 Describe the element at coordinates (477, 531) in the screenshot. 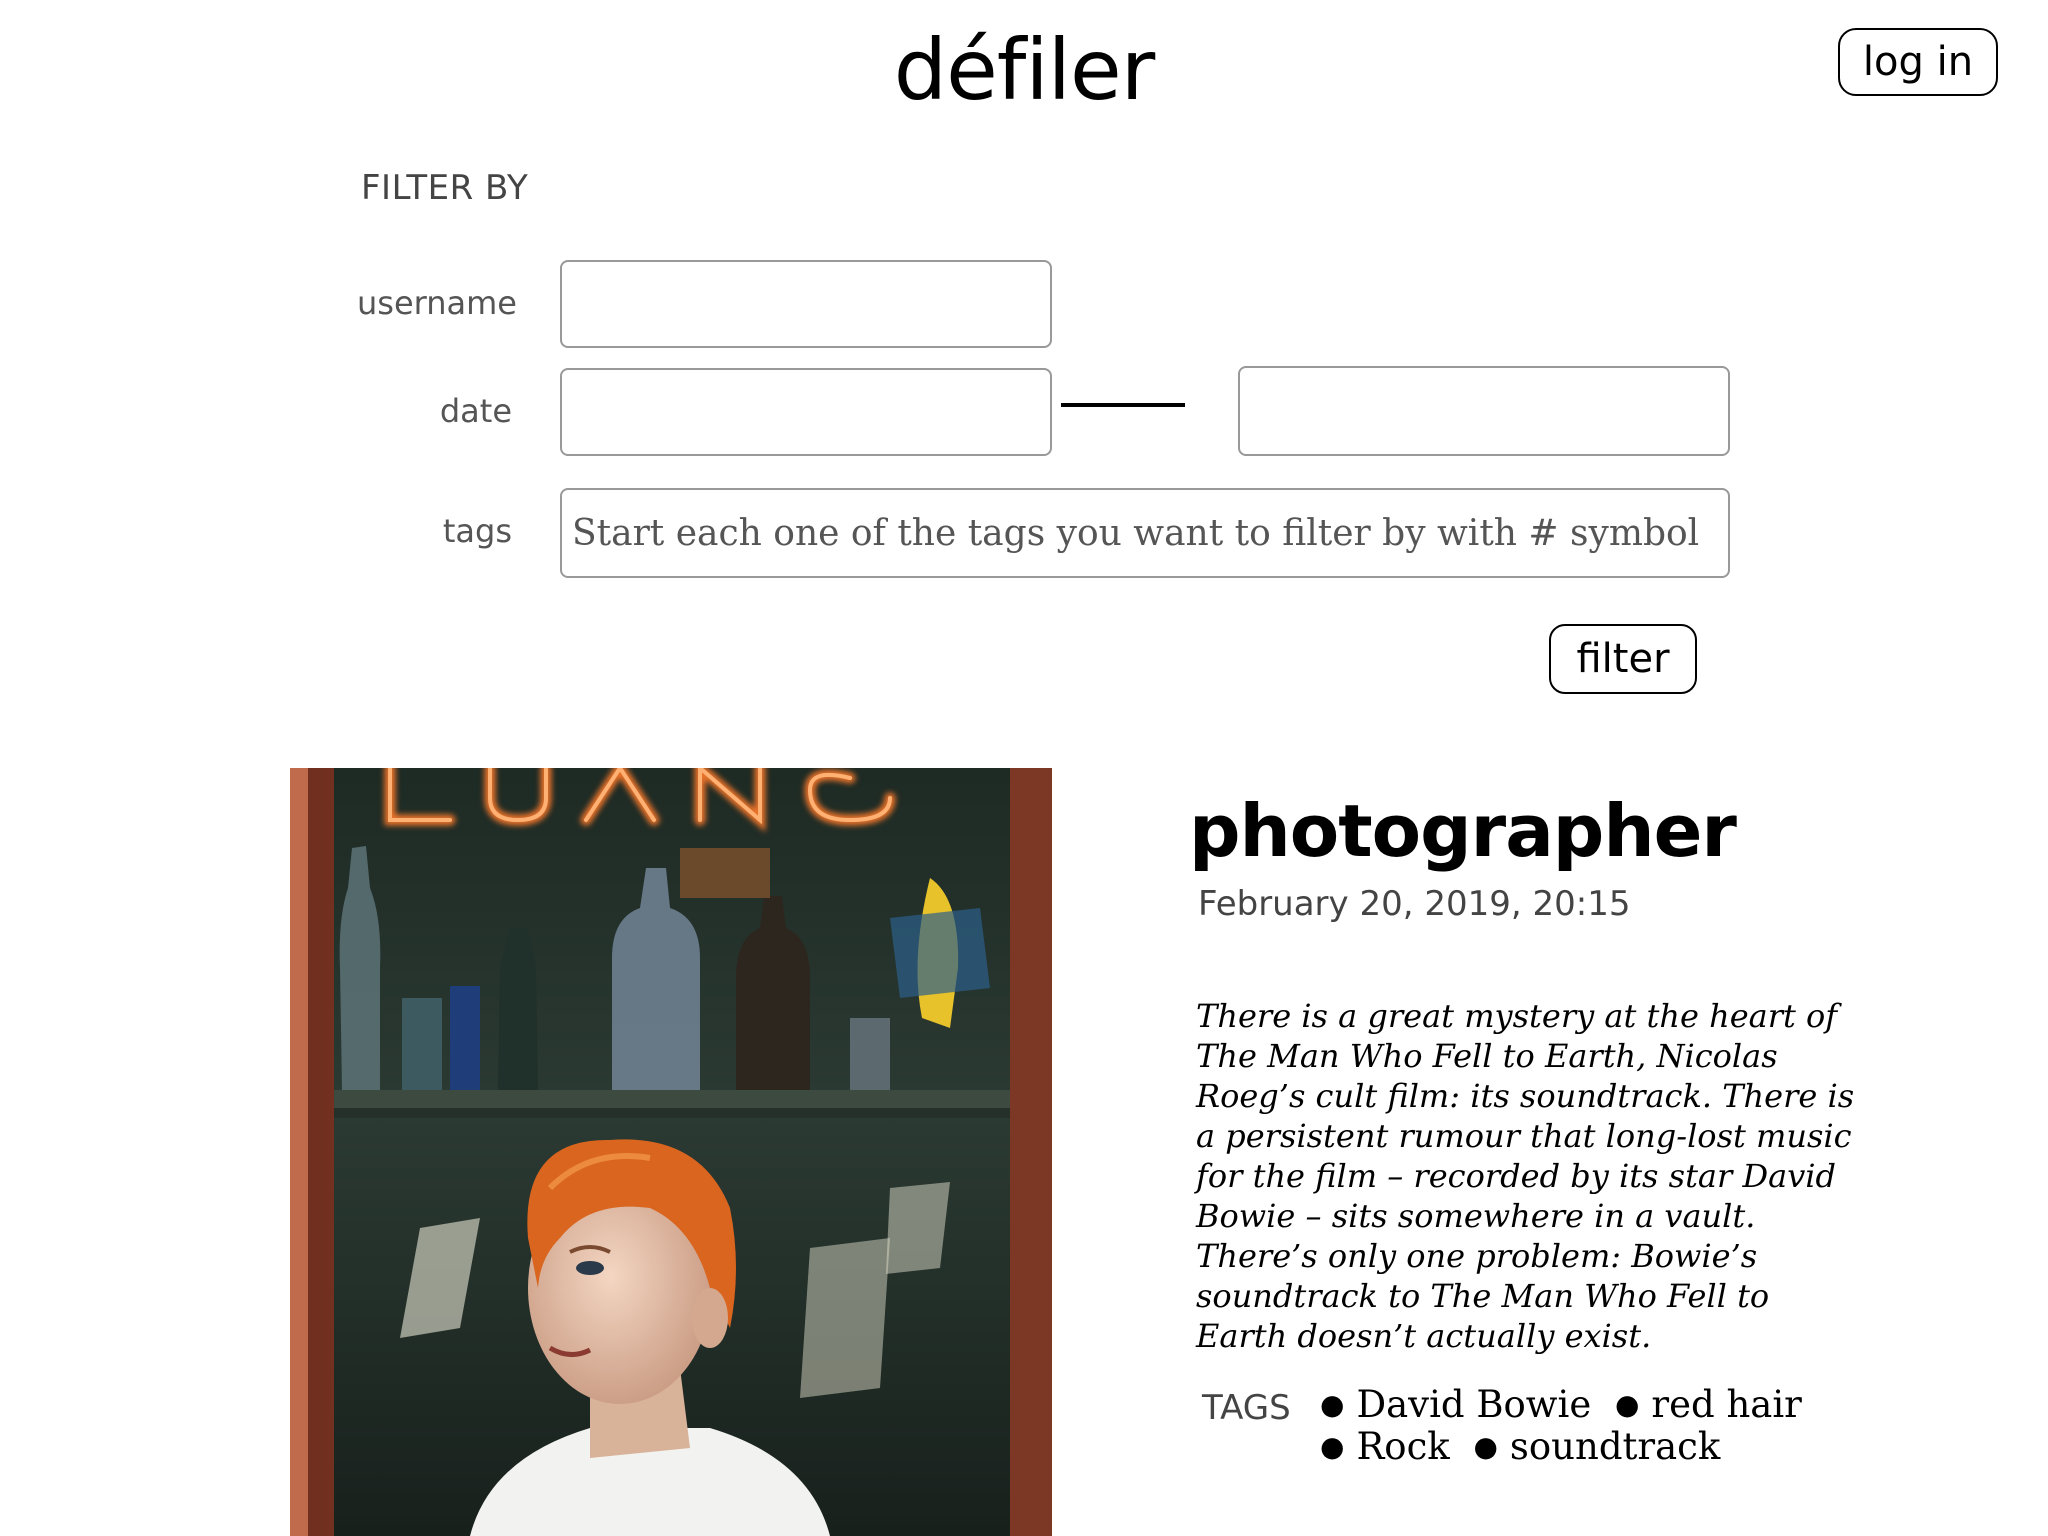

I see `tags-label: tags` at that location.